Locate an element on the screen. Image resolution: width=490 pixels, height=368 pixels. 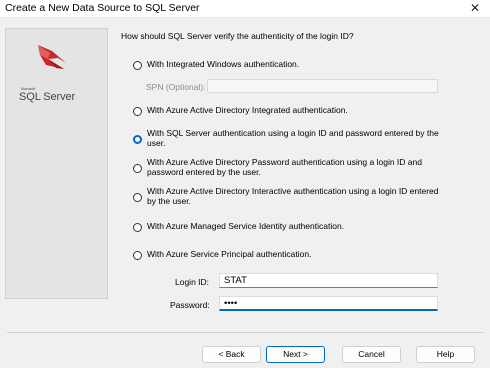
spn-label: SPN (Optional): is located at coordinates (176, 87).